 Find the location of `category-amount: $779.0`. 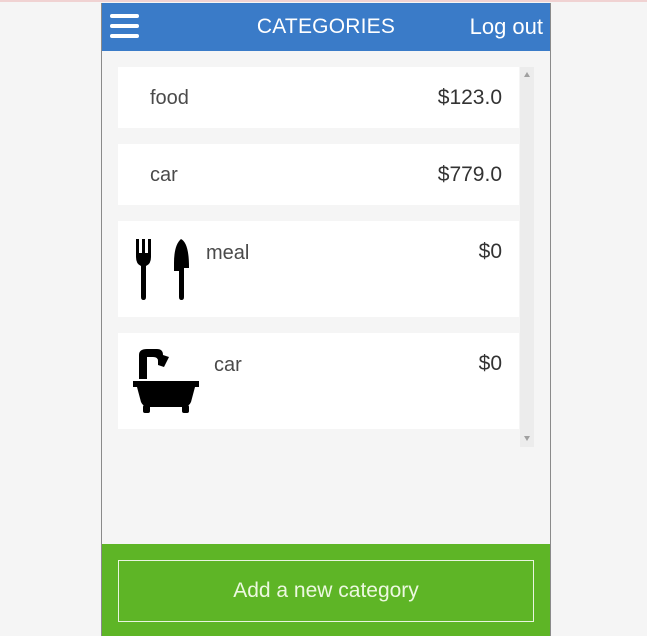

category-amount: $779.0 is located at coordinates (469, 174).